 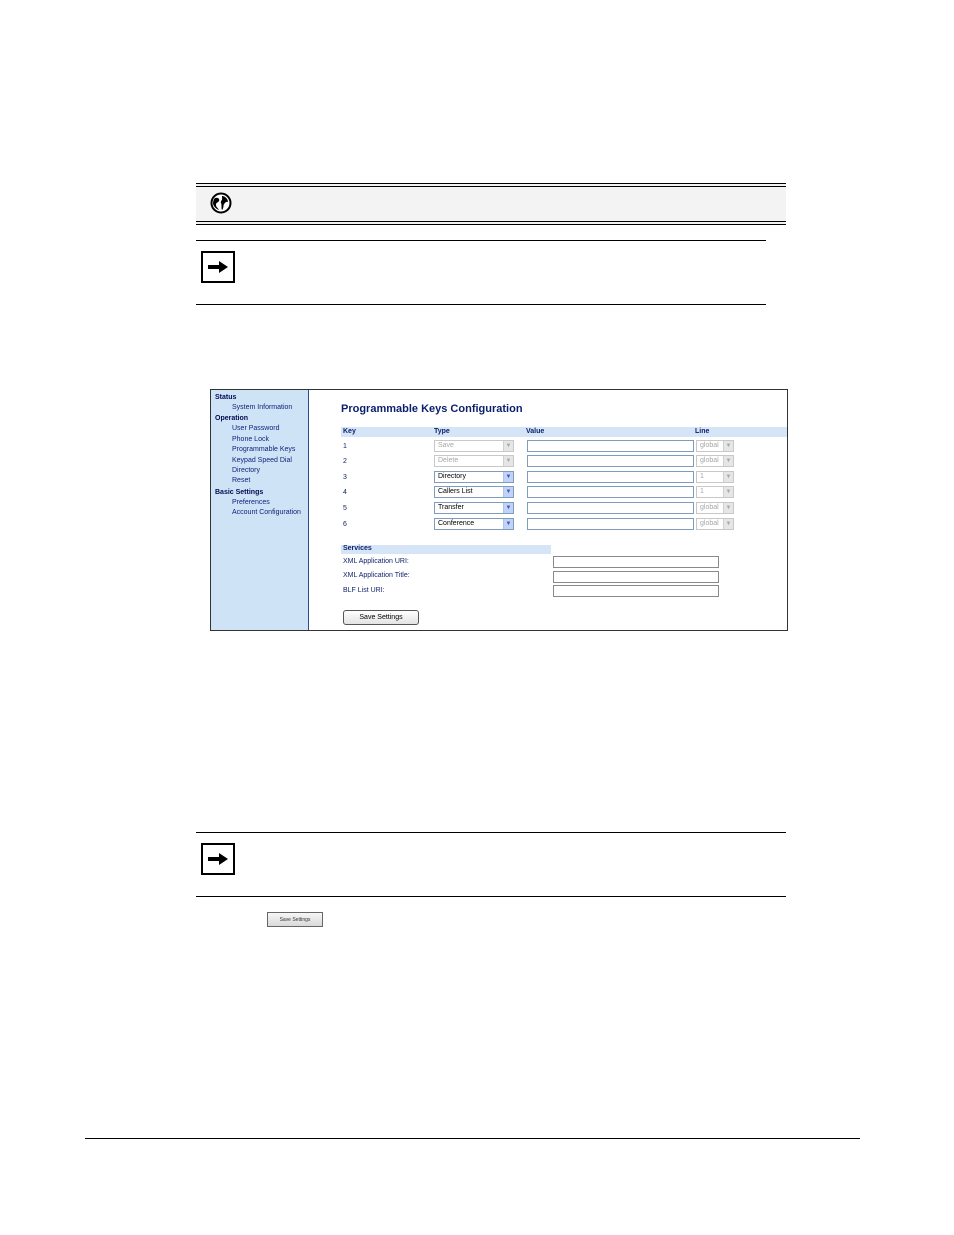 I want to click on table-row: 4 Callers List ▼ 1 ▼, so click(x=548, y=494).